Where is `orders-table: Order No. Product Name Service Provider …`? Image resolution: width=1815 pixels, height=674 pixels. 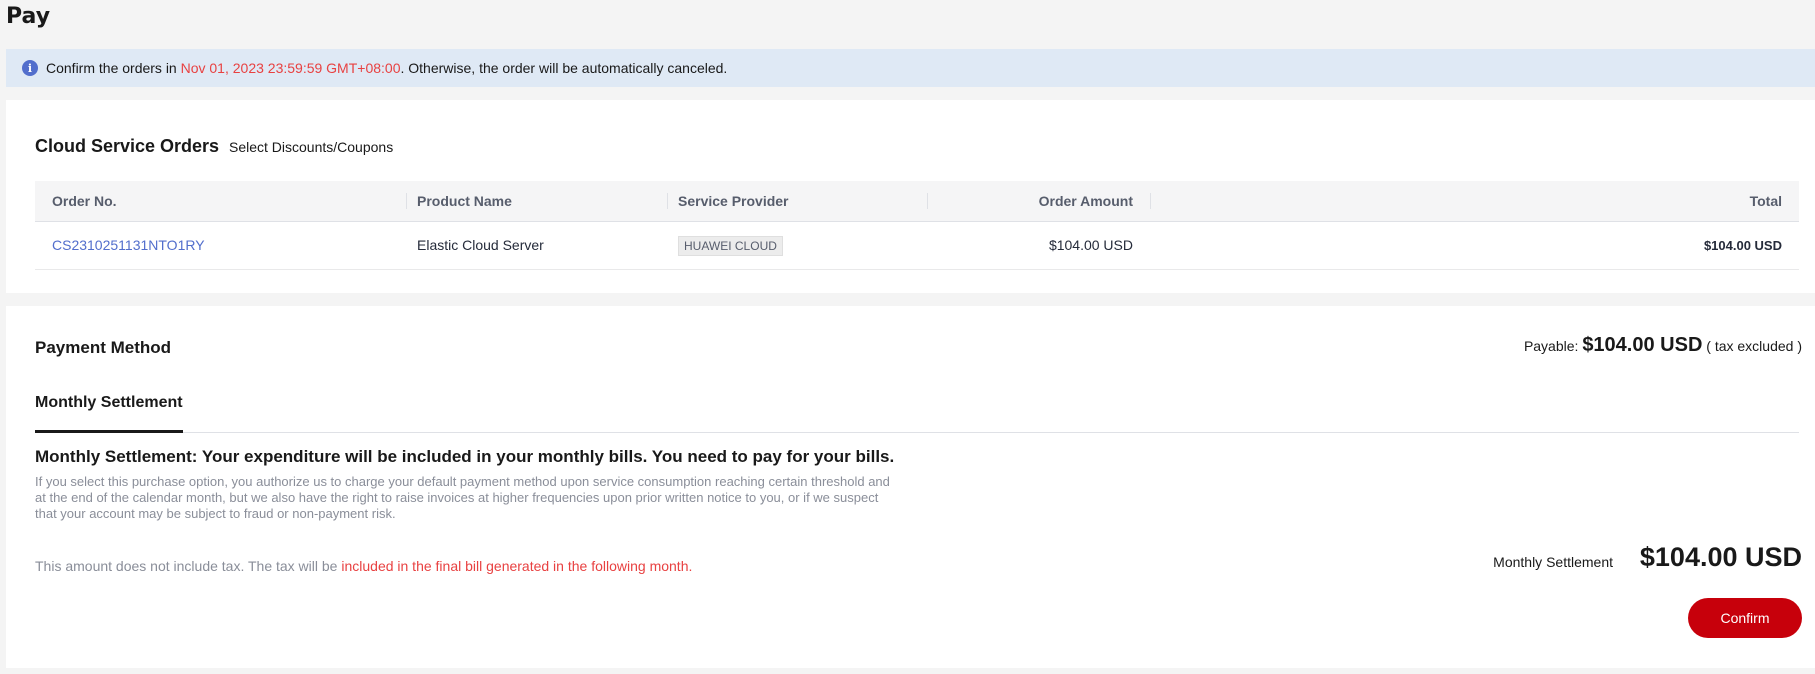
orders-table: Order No. Product Name Service Provider … is located at coordinates (917, 225).